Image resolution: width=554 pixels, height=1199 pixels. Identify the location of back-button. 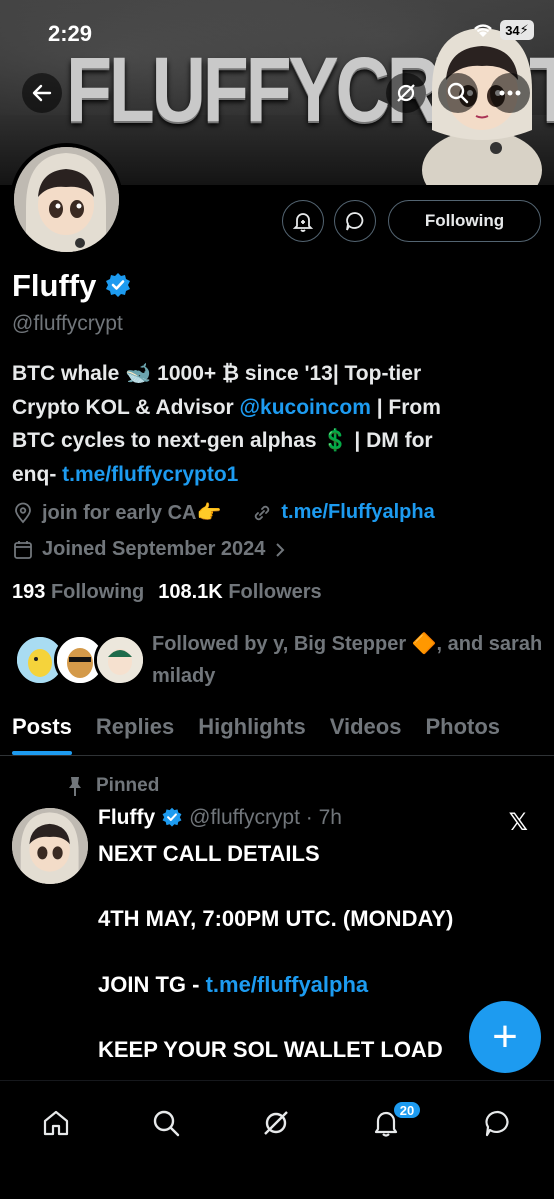
(42, 93).